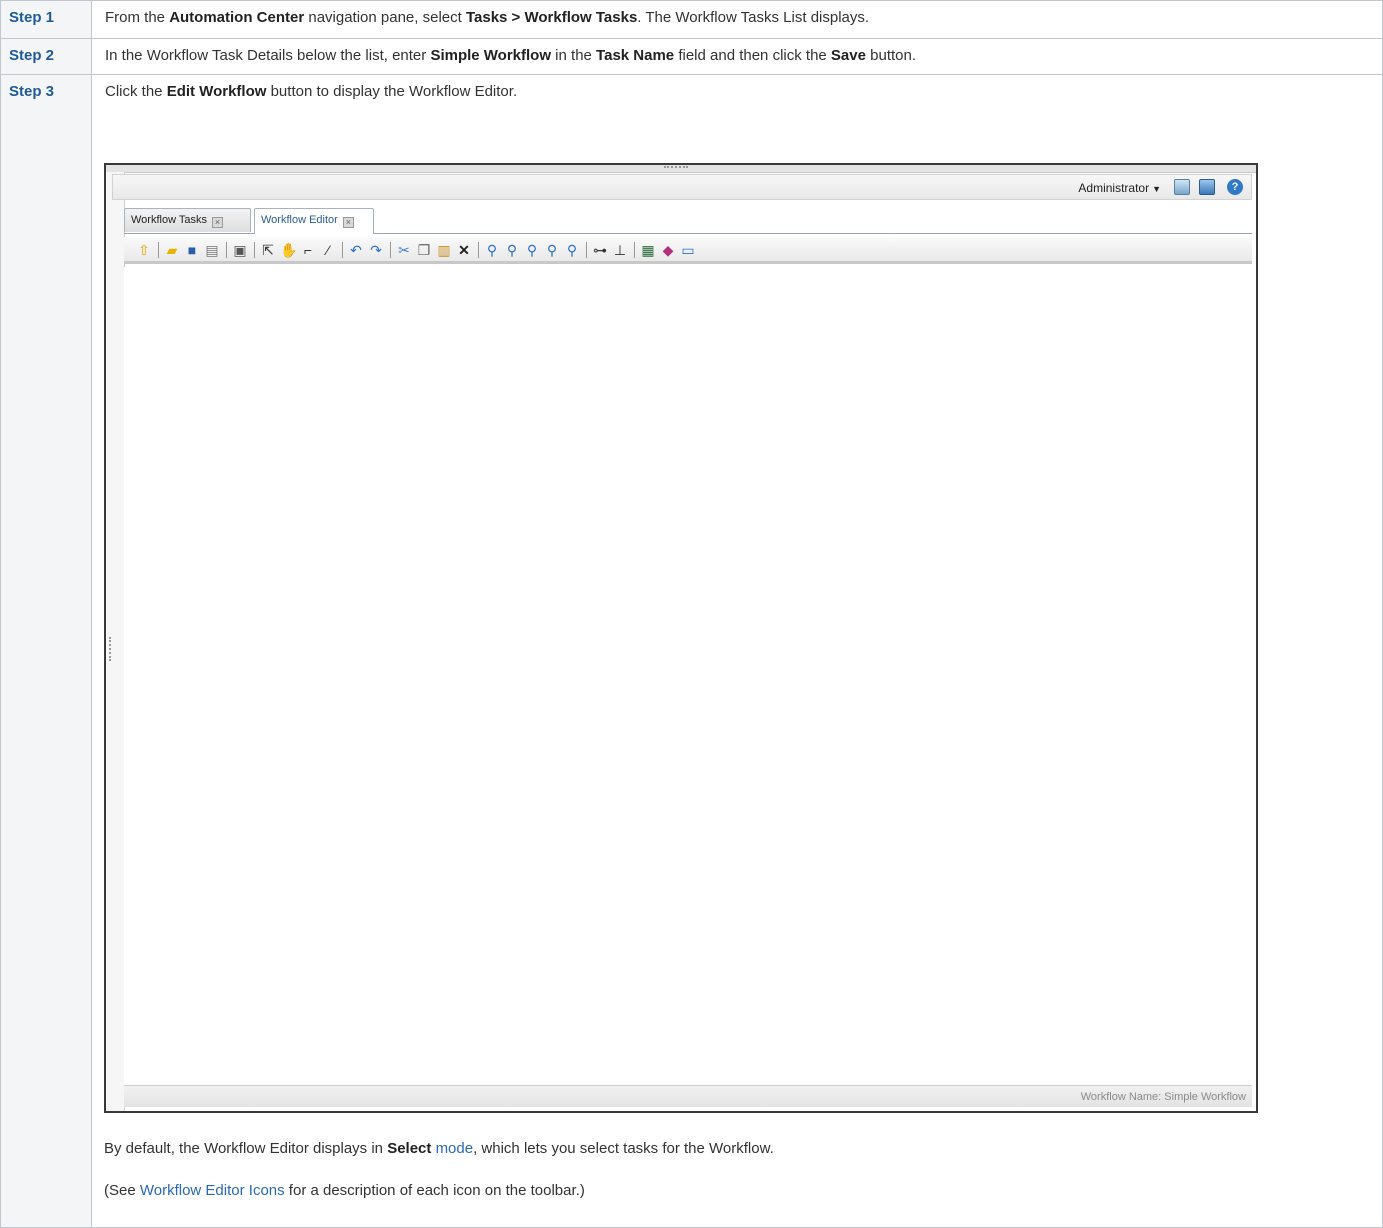 The height and width of the screenshot is (1228, 1383). Describe the element at coordinates (572, 250) in the screenshot. I see `zoom-actual-icon: ⚲` at that location.